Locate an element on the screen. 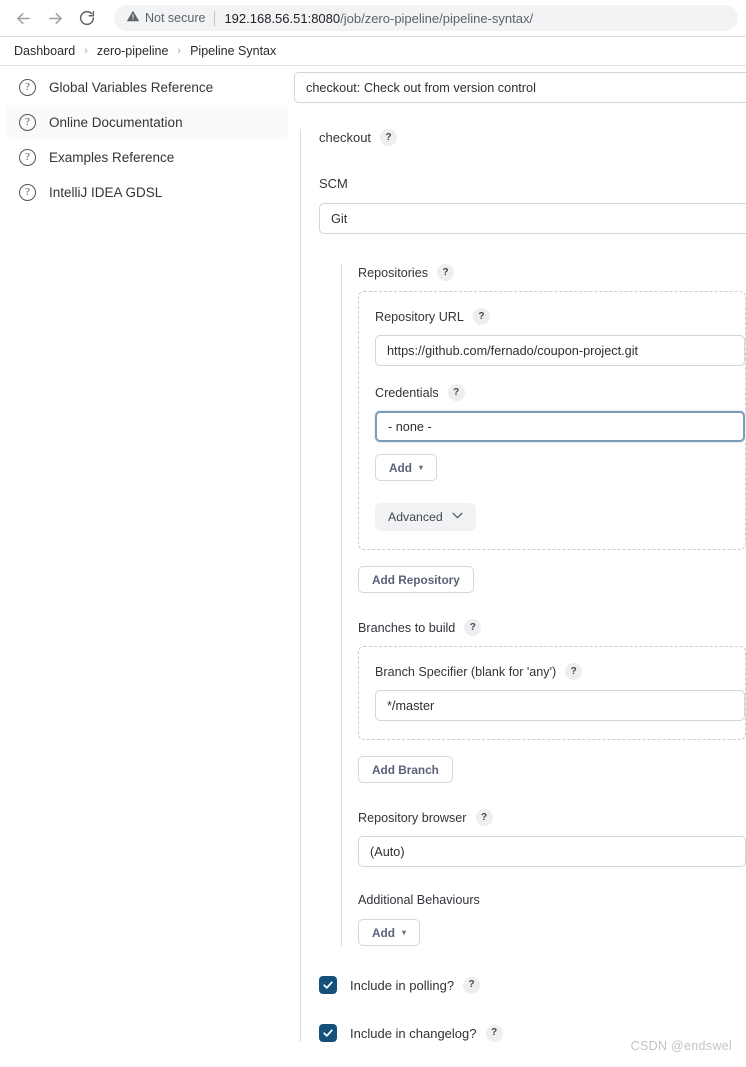 Image resolution: width=746 pixels, height=1067 pixels. repository-browser-label: Repository browser is located at coordinates (412, 817).